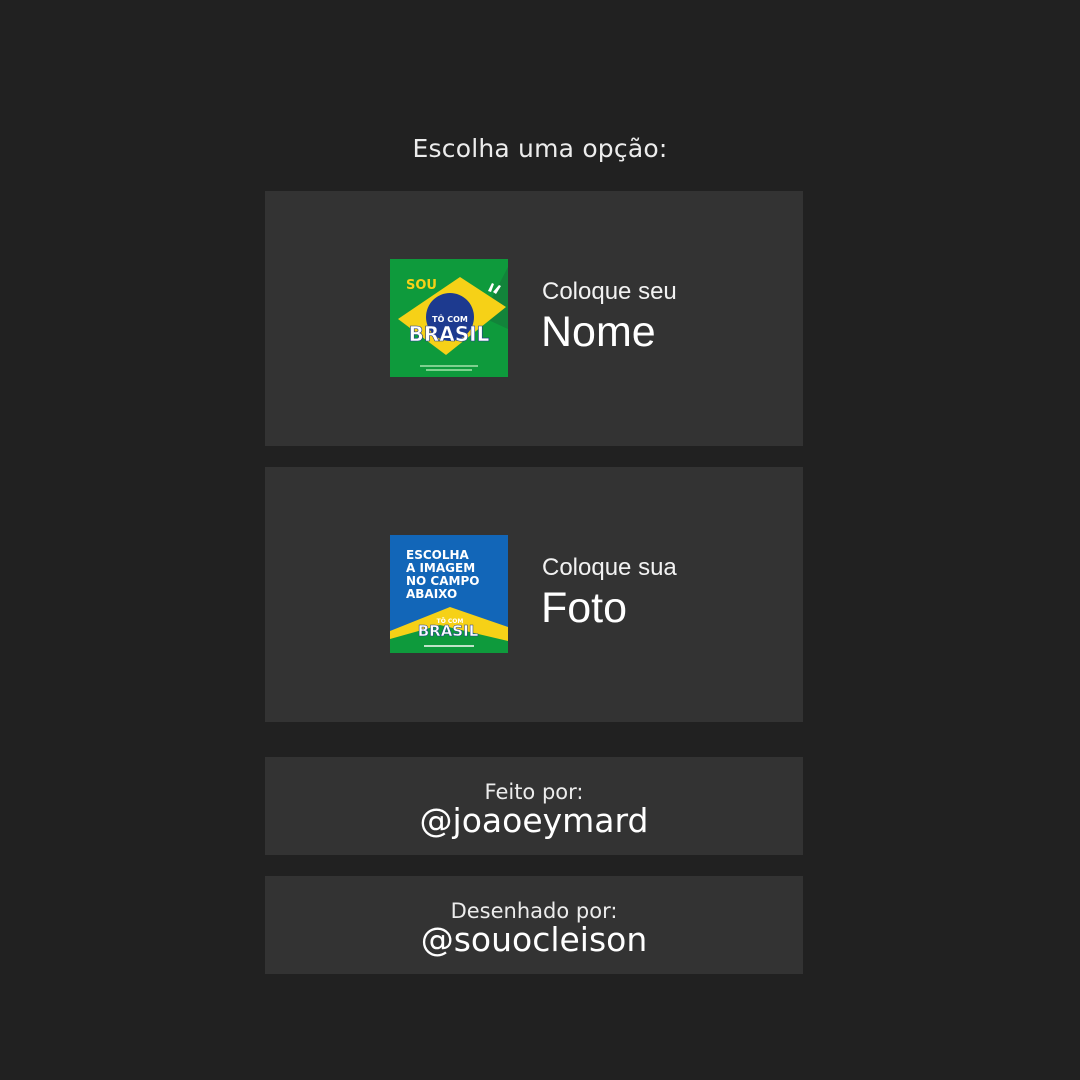  Describe the element at coordinates (609, 291) in the screenshot. I see `option-name-subtitle: Coloque seu` at that location.